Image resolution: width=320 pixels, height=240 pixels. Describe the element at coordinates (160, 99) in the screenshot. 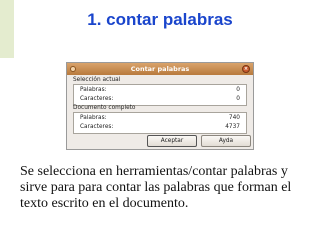

I see `selection-chars-row: Caracteres: 0` at that location.